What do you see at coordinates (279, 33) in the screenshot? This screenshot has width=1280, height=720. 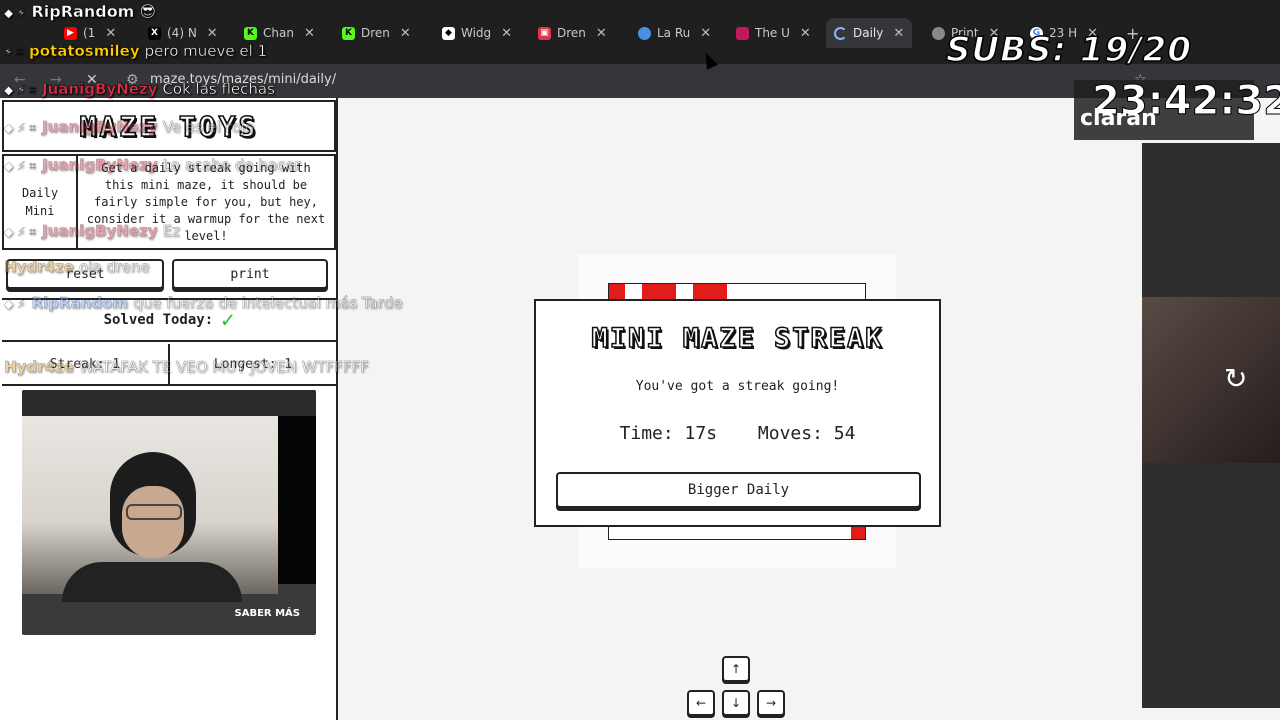 I see `tab-kick-channel: K Chan ✕` at bounding box center [279, 33].